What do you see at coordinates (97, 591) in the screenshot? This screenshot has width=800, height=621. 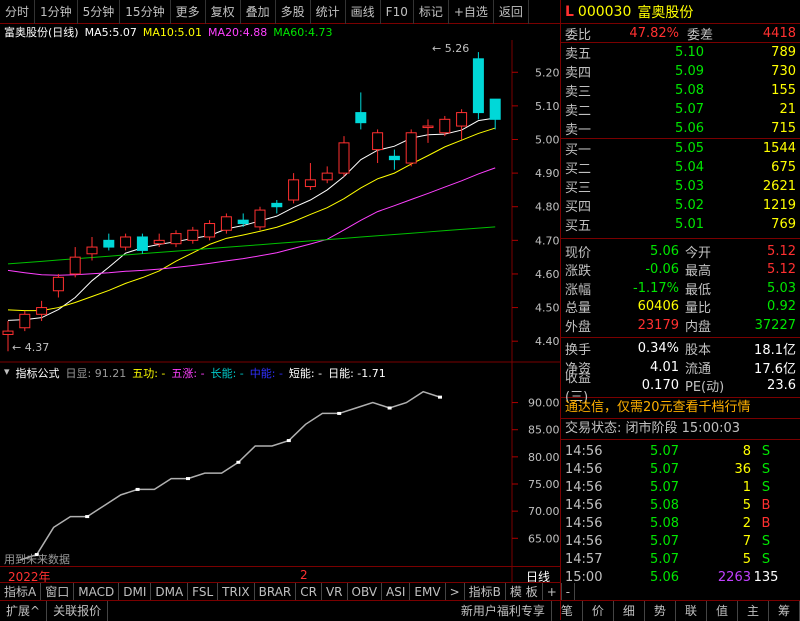 I see `indicator-tab: MACD` at bounding box center [97, 591].